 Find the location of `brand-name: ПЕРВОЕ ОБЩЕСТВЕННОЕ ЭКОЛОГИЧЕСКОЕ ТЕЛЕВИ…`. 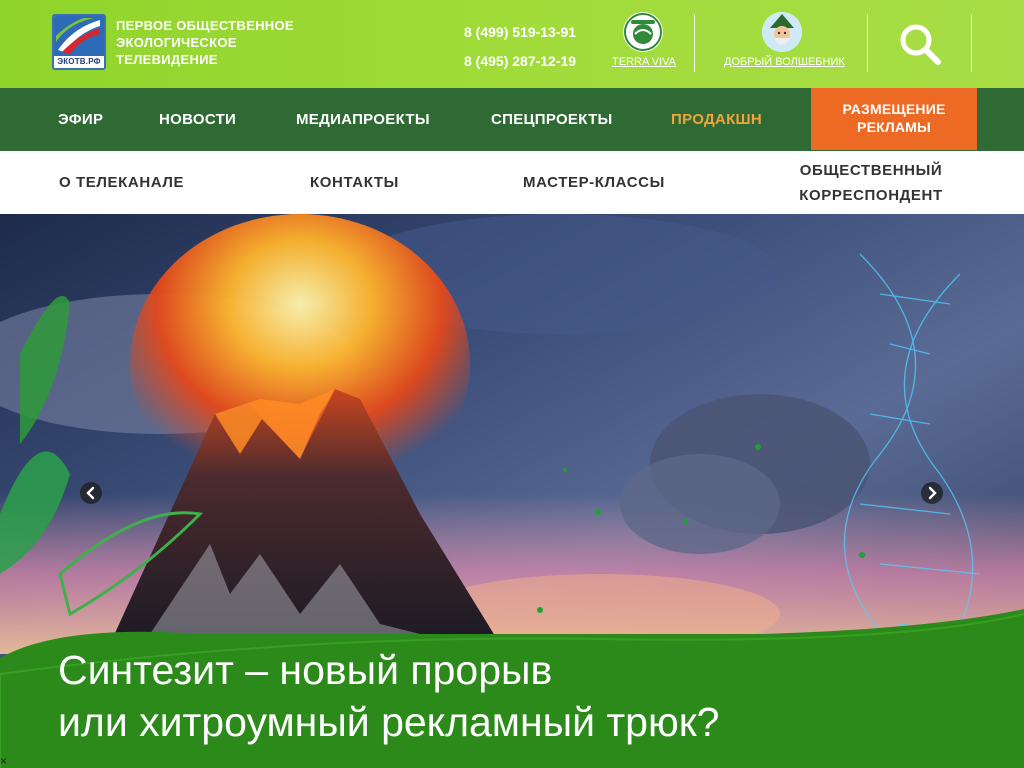

brand-name: ПЕРВОЕ ОБЩЕСТВЕННОЕ ЭКОЛОГИЧЕСКОЕ ТЕЛЕВИ… is located at coordinates (226, 42).